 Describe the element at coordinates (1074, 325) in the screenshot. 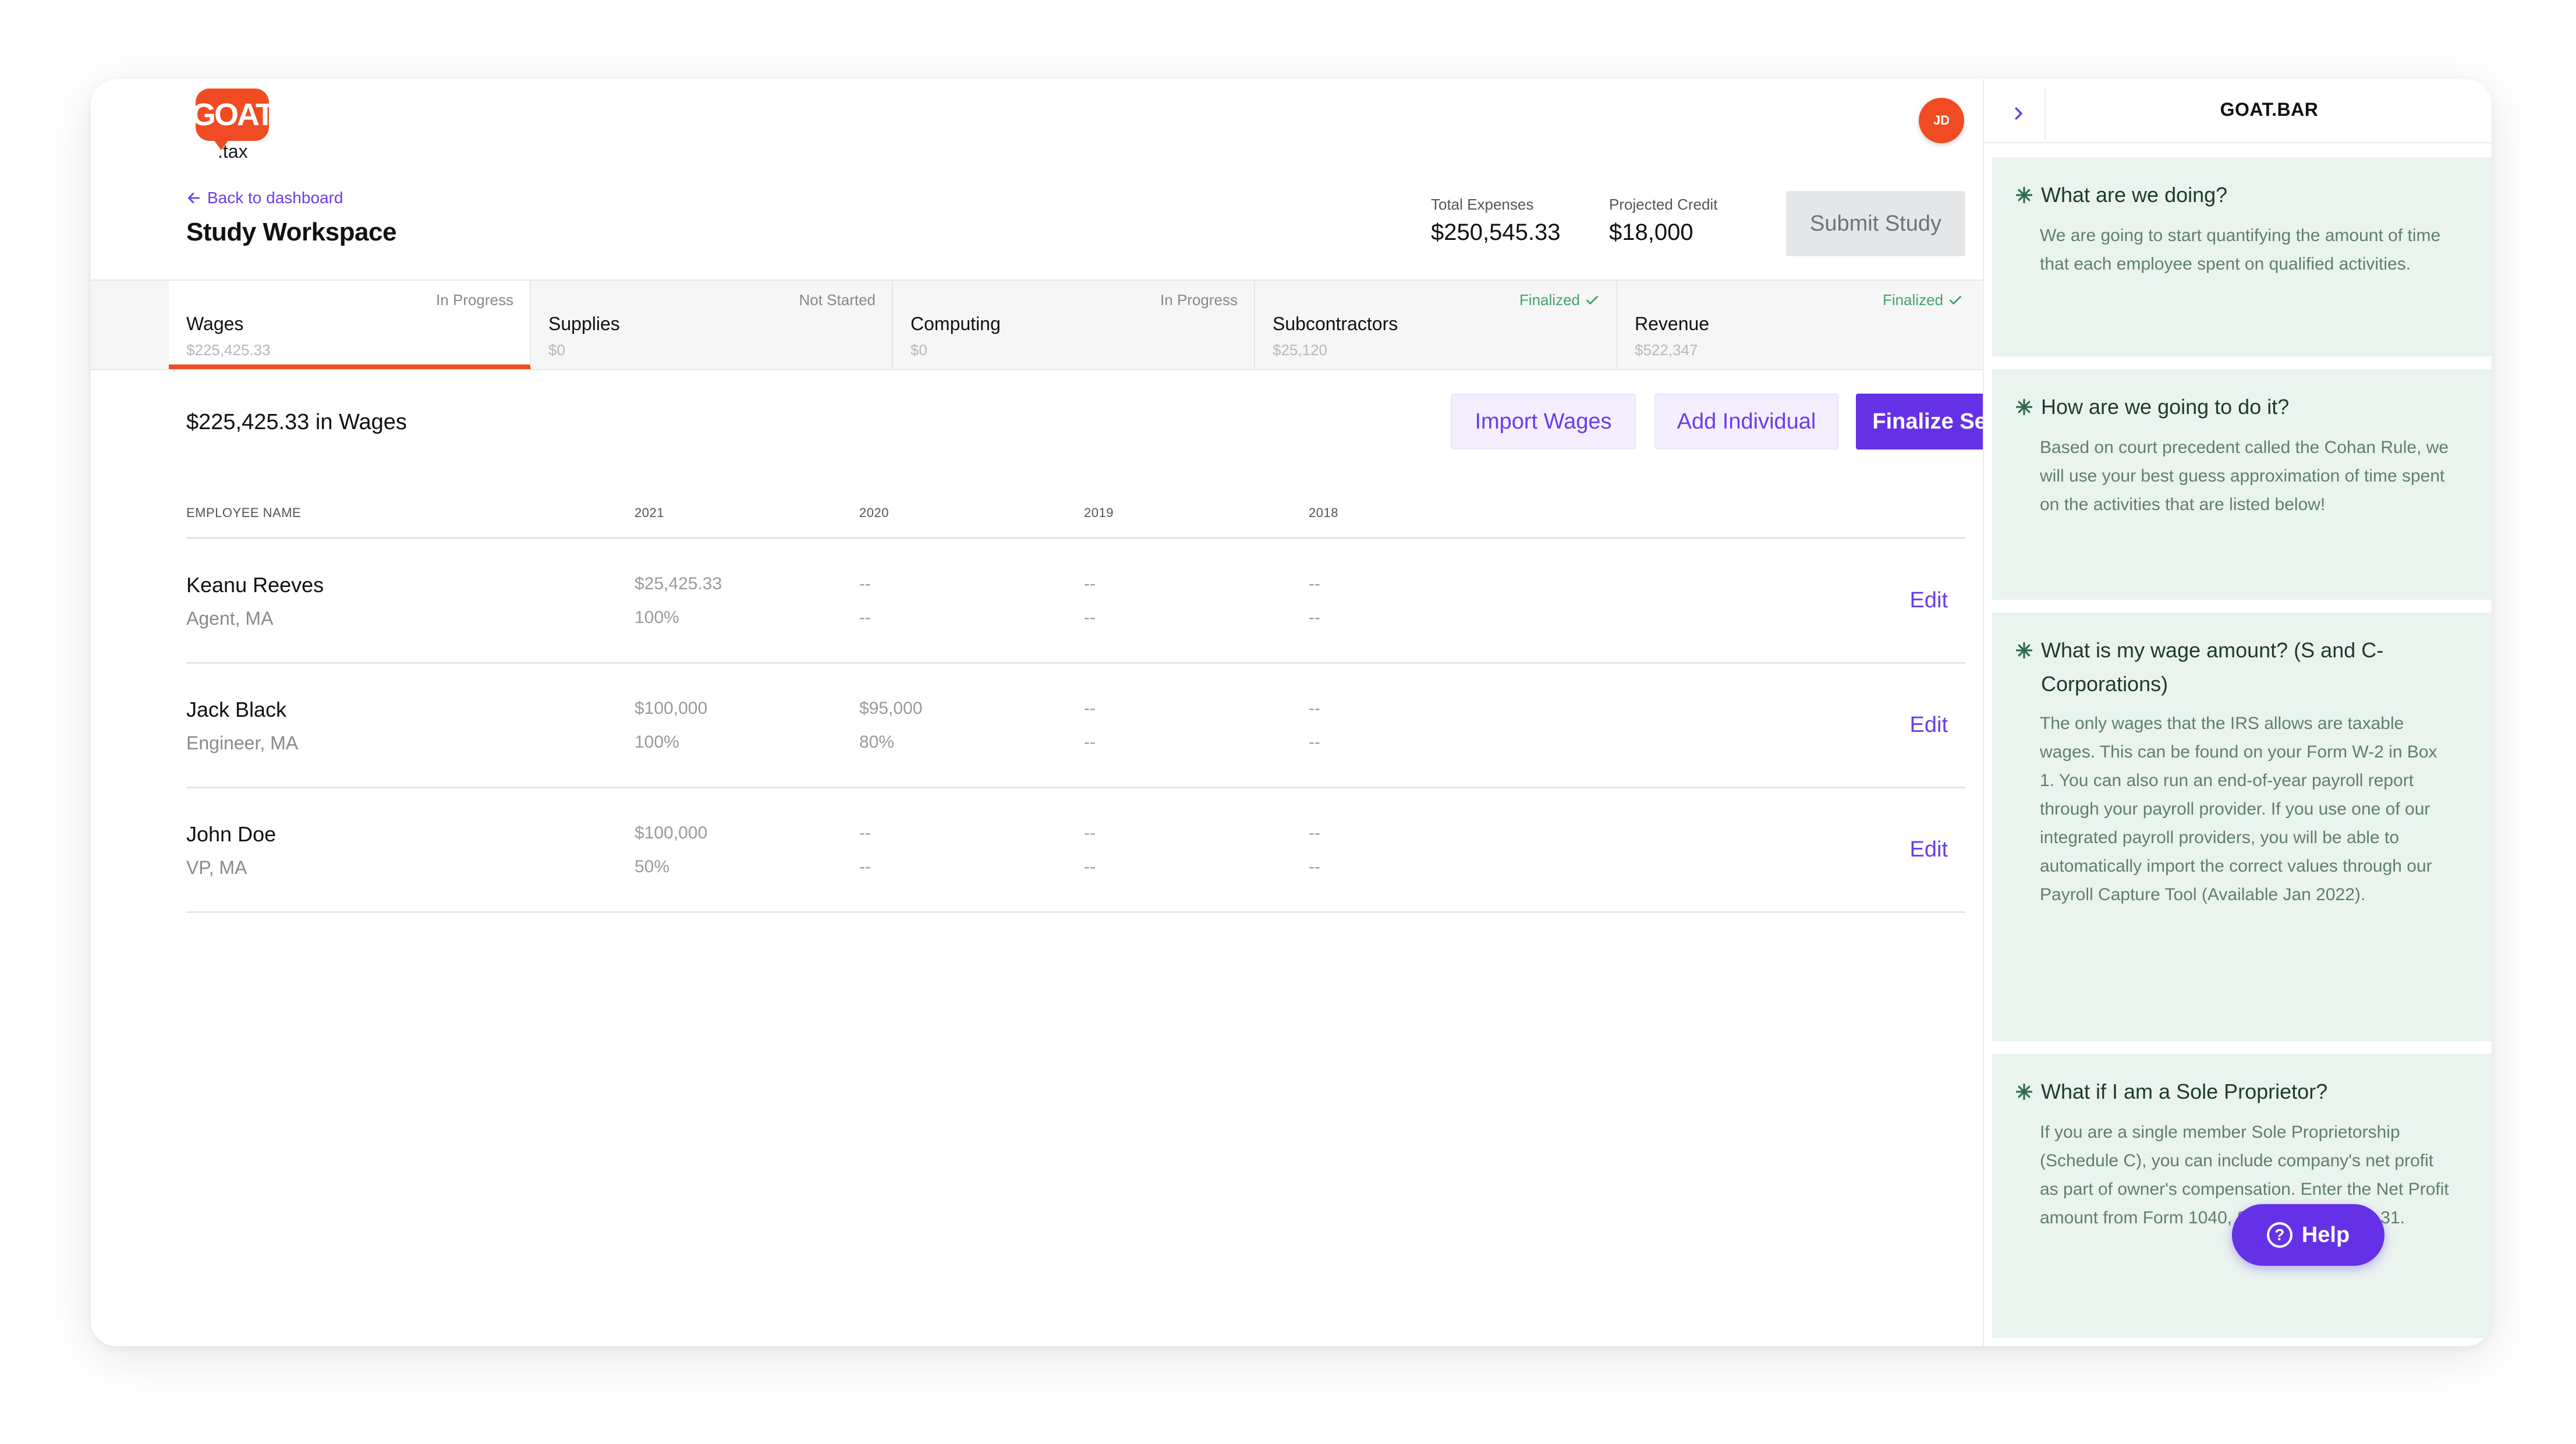

I see `tab-computing: In Progress Computing $0` at that location.